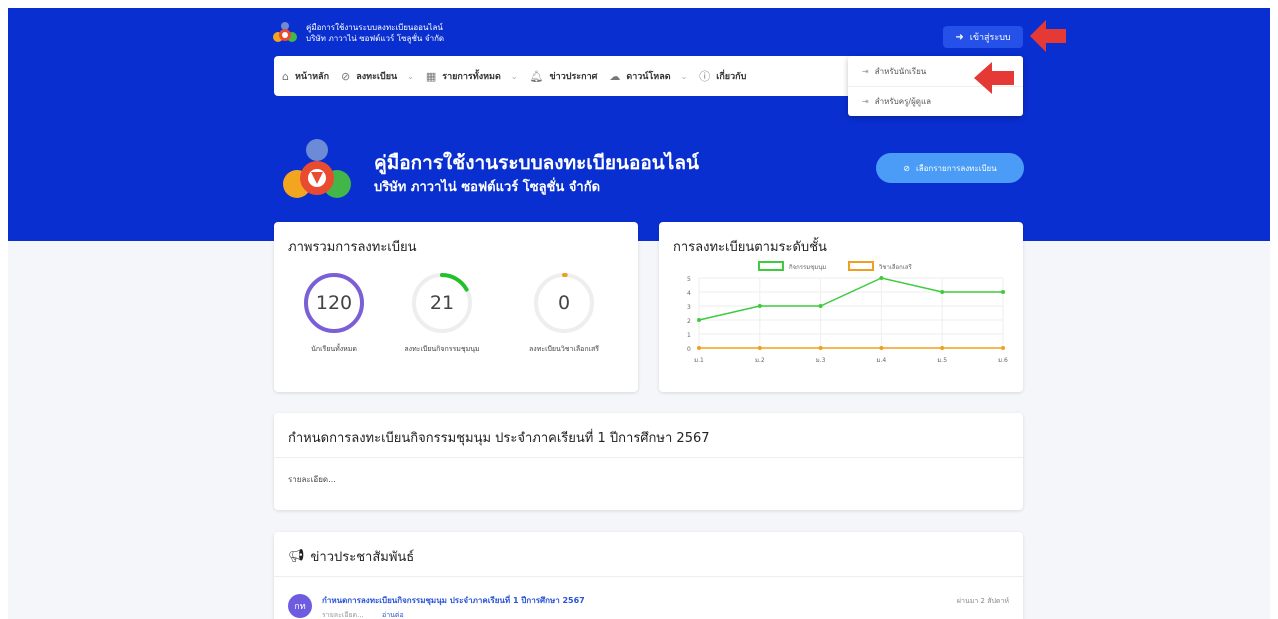 The image size is (1278, 619). What do you see at coordinates (689, 279) in the screenshot?
I see `y-tick-label: 5` at bounding box center [689, 279].